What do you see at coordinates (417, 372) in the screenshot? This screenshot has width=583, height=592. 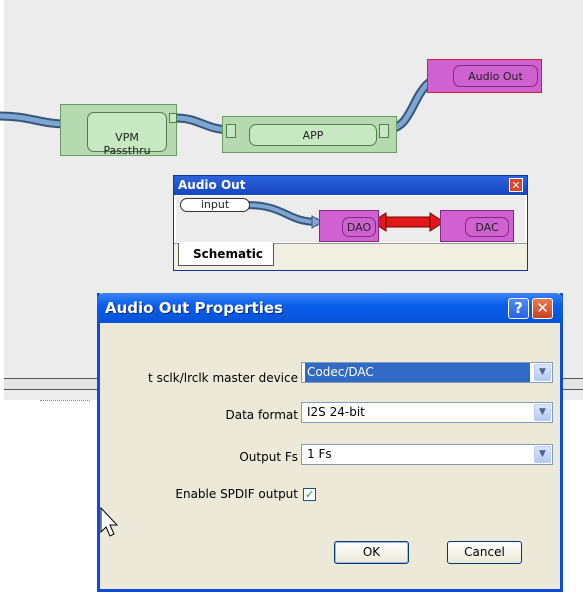 I see `master-device-value: Codec/DAC` at bounding box center [417, 372].